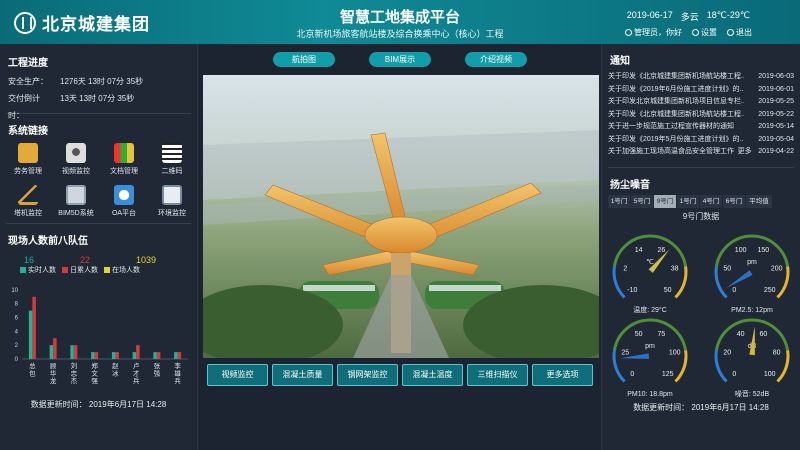 This screenshot has width=800, height=450. I want to click on gauge-label: 噪音: 52dB, so click(752, 393).